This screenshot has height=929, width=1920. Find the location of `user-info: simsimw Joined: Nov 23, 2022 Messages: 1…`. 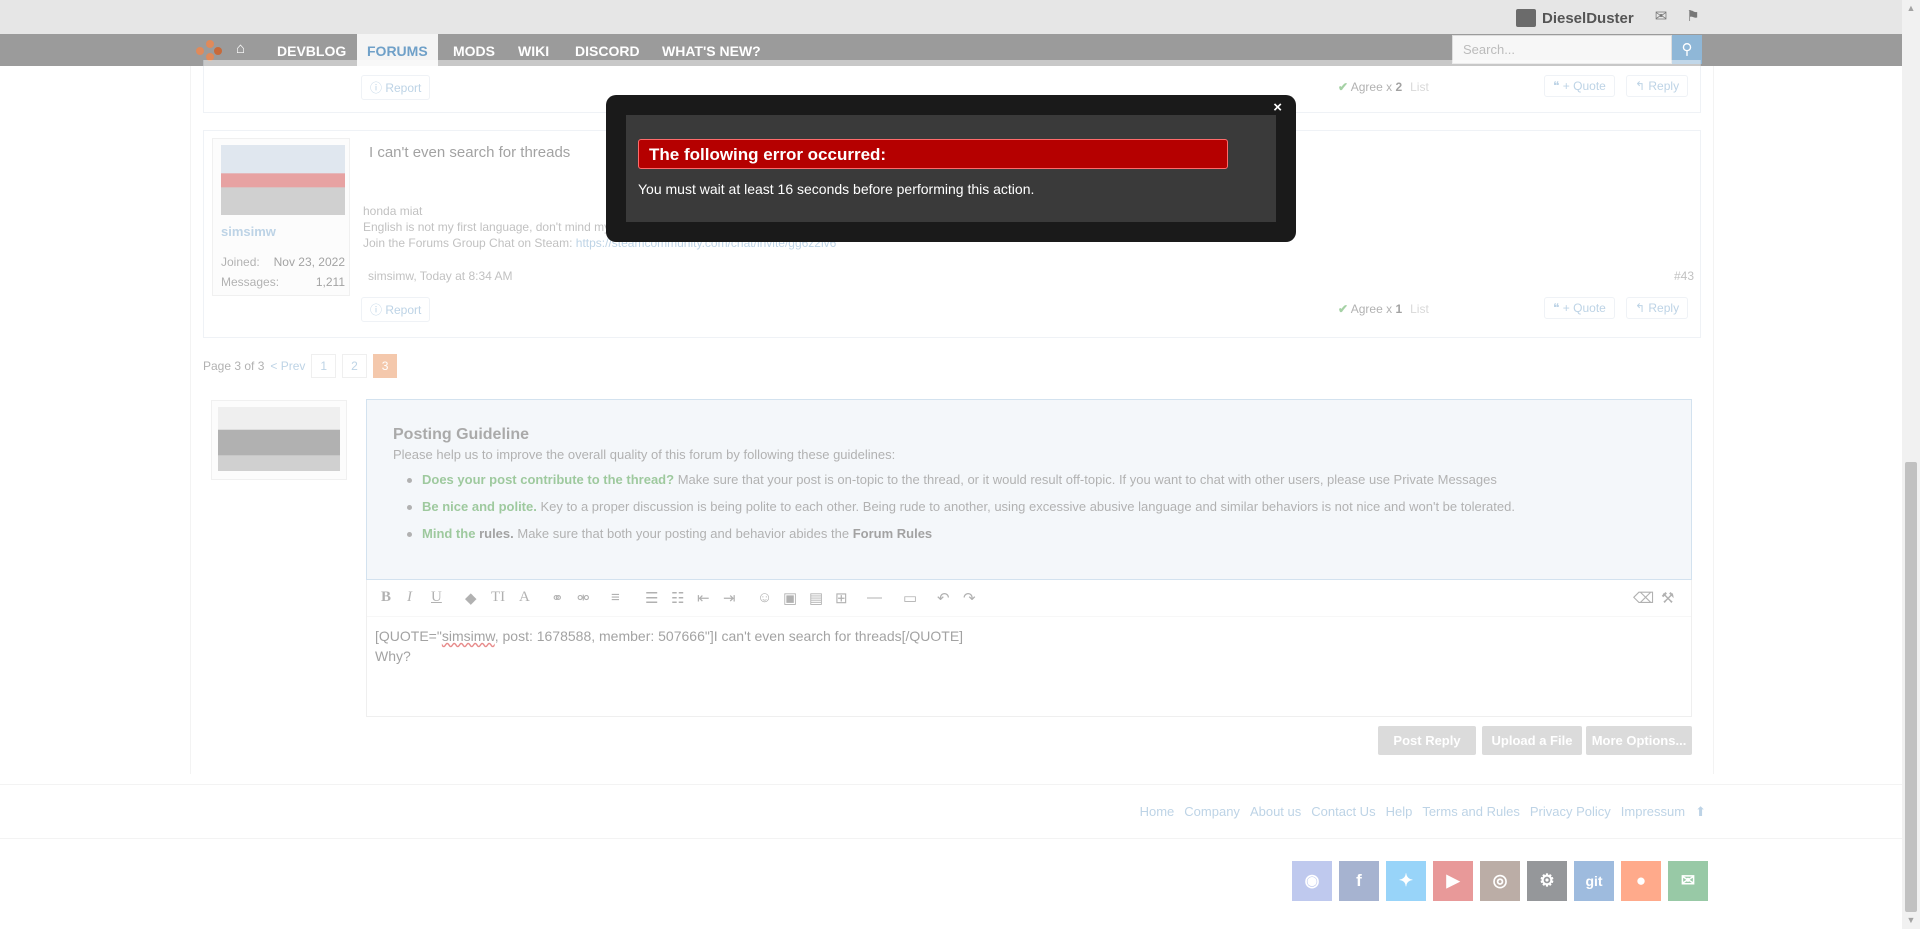

user-info: simsimw Joined: Nov 23, 2022 Messages: 1… is located at coordinates (281, 217).